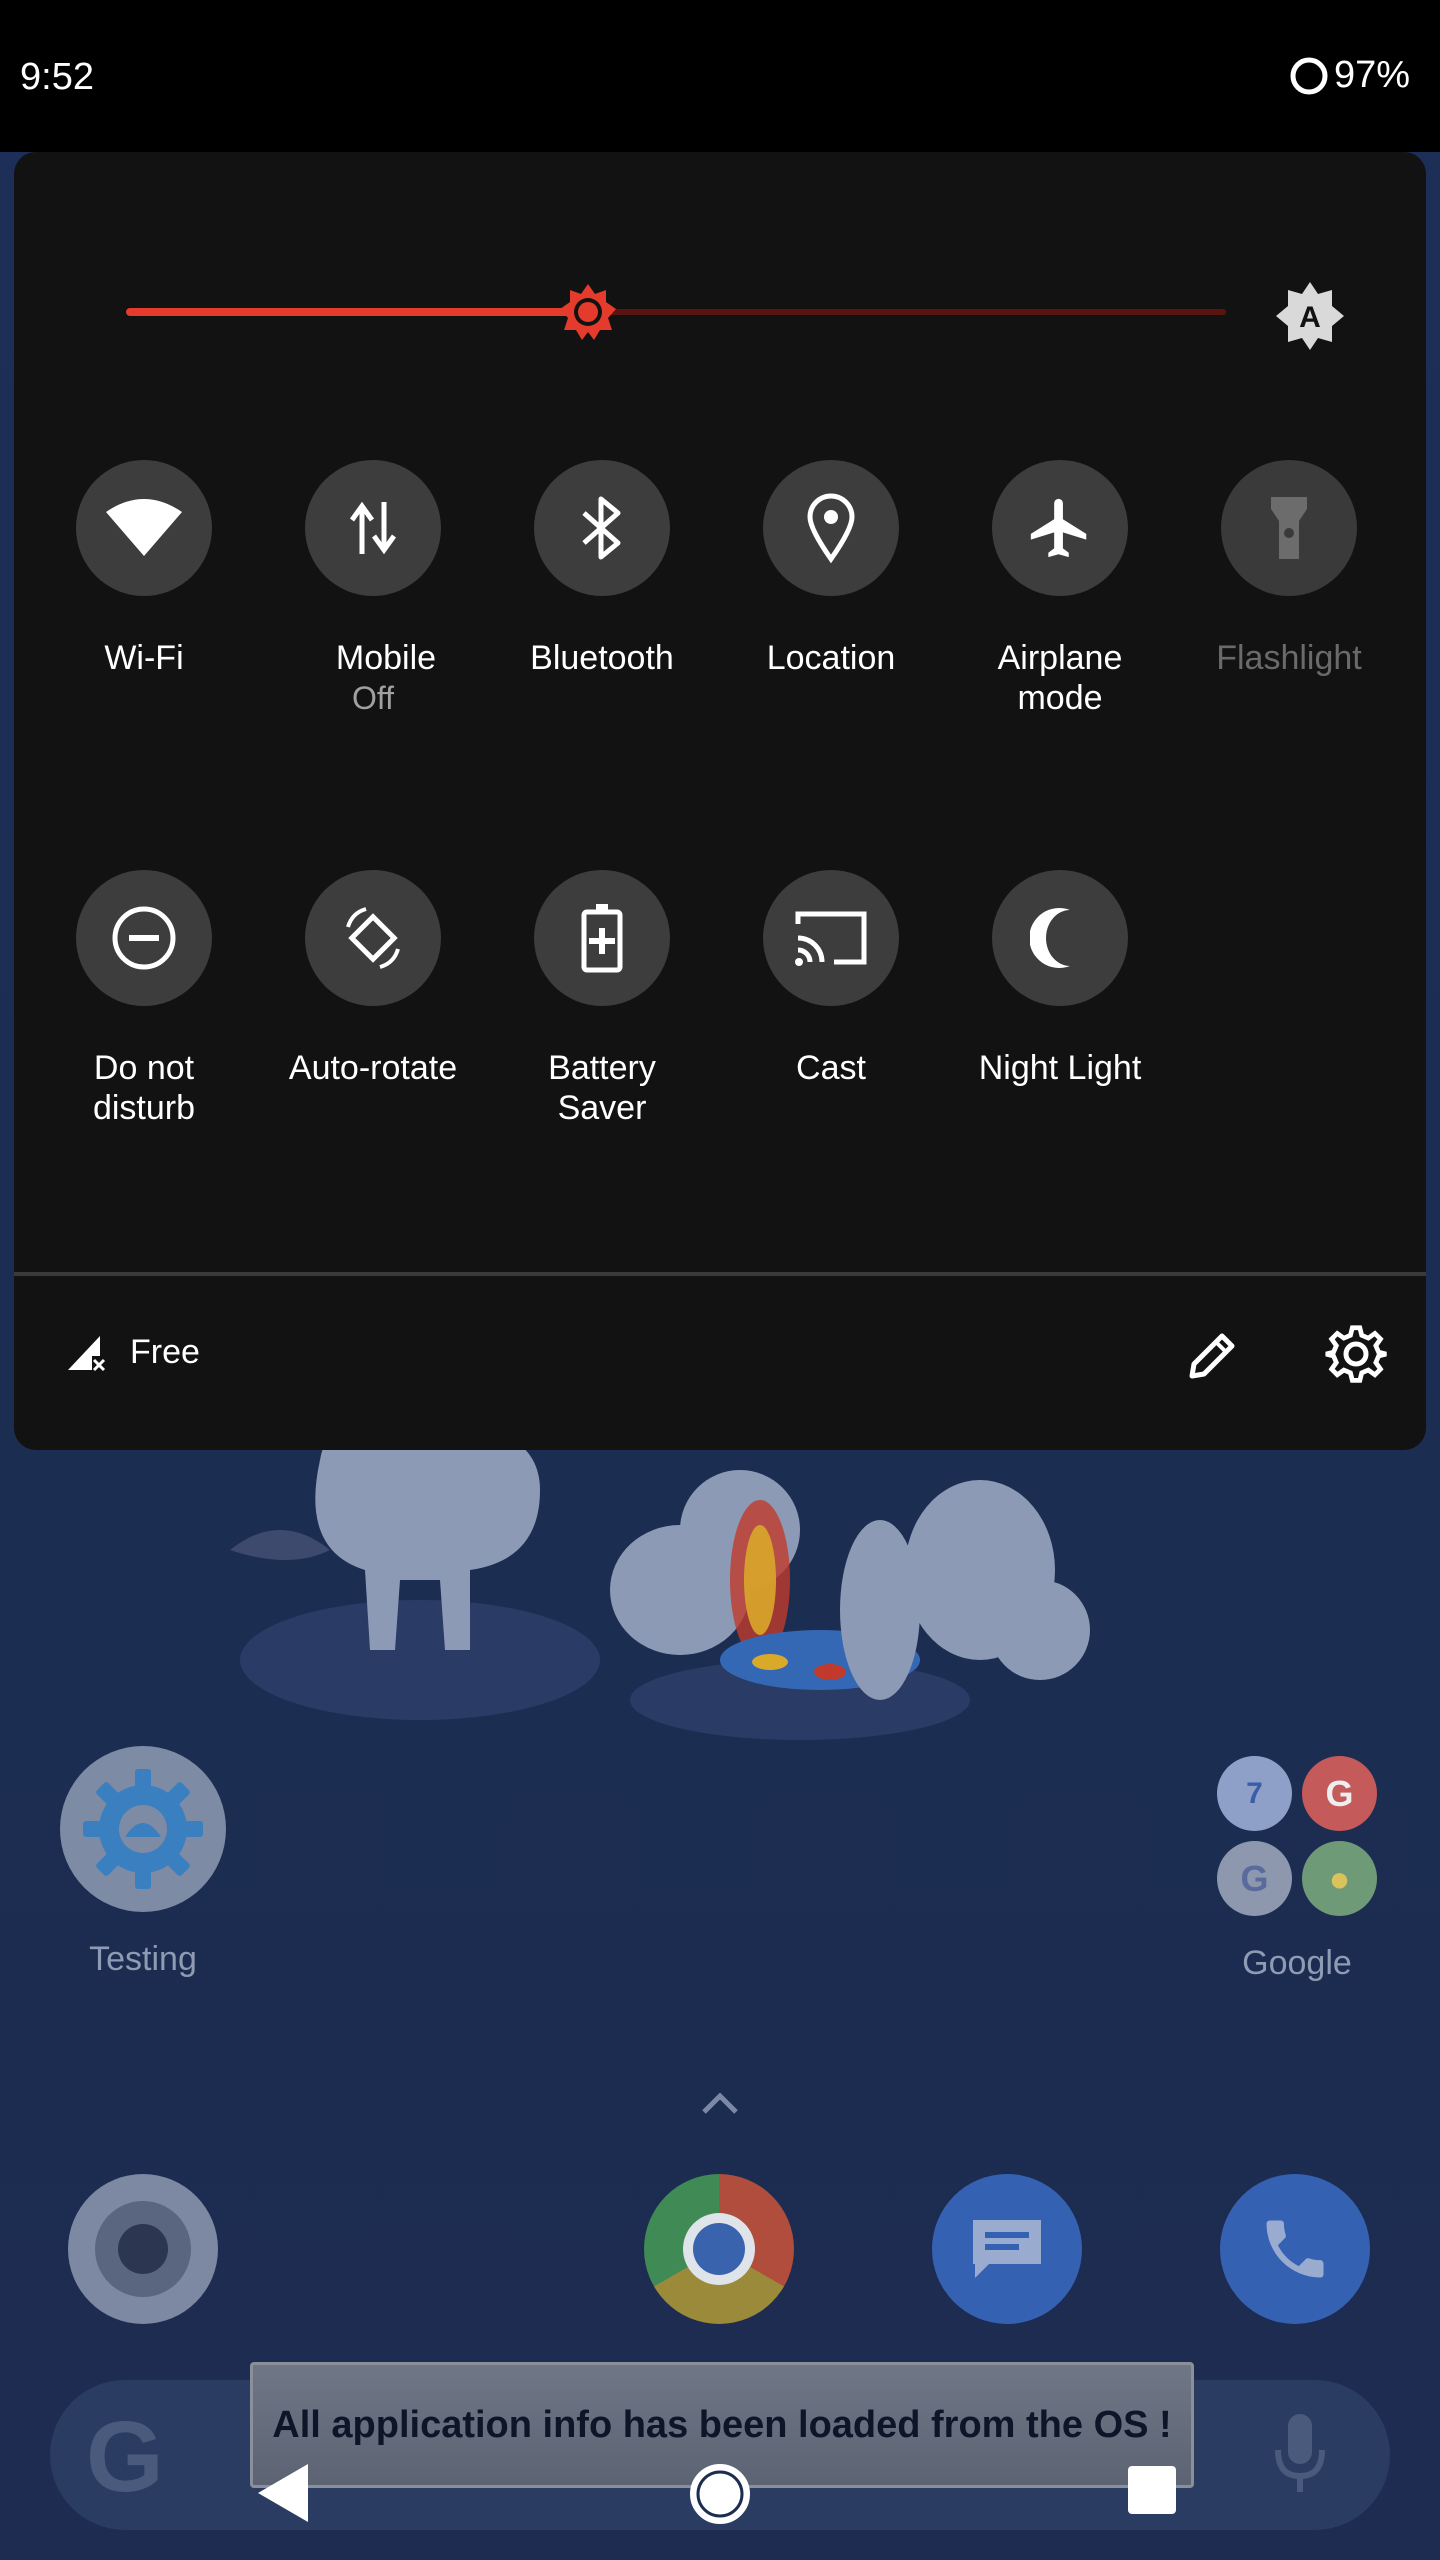 The image size is (1440, 2560). What do you see at coordinates (373, 589) in the screenshot?
I see `tile-mobile-data: Mobile Off` at bounding box center [373, 589].